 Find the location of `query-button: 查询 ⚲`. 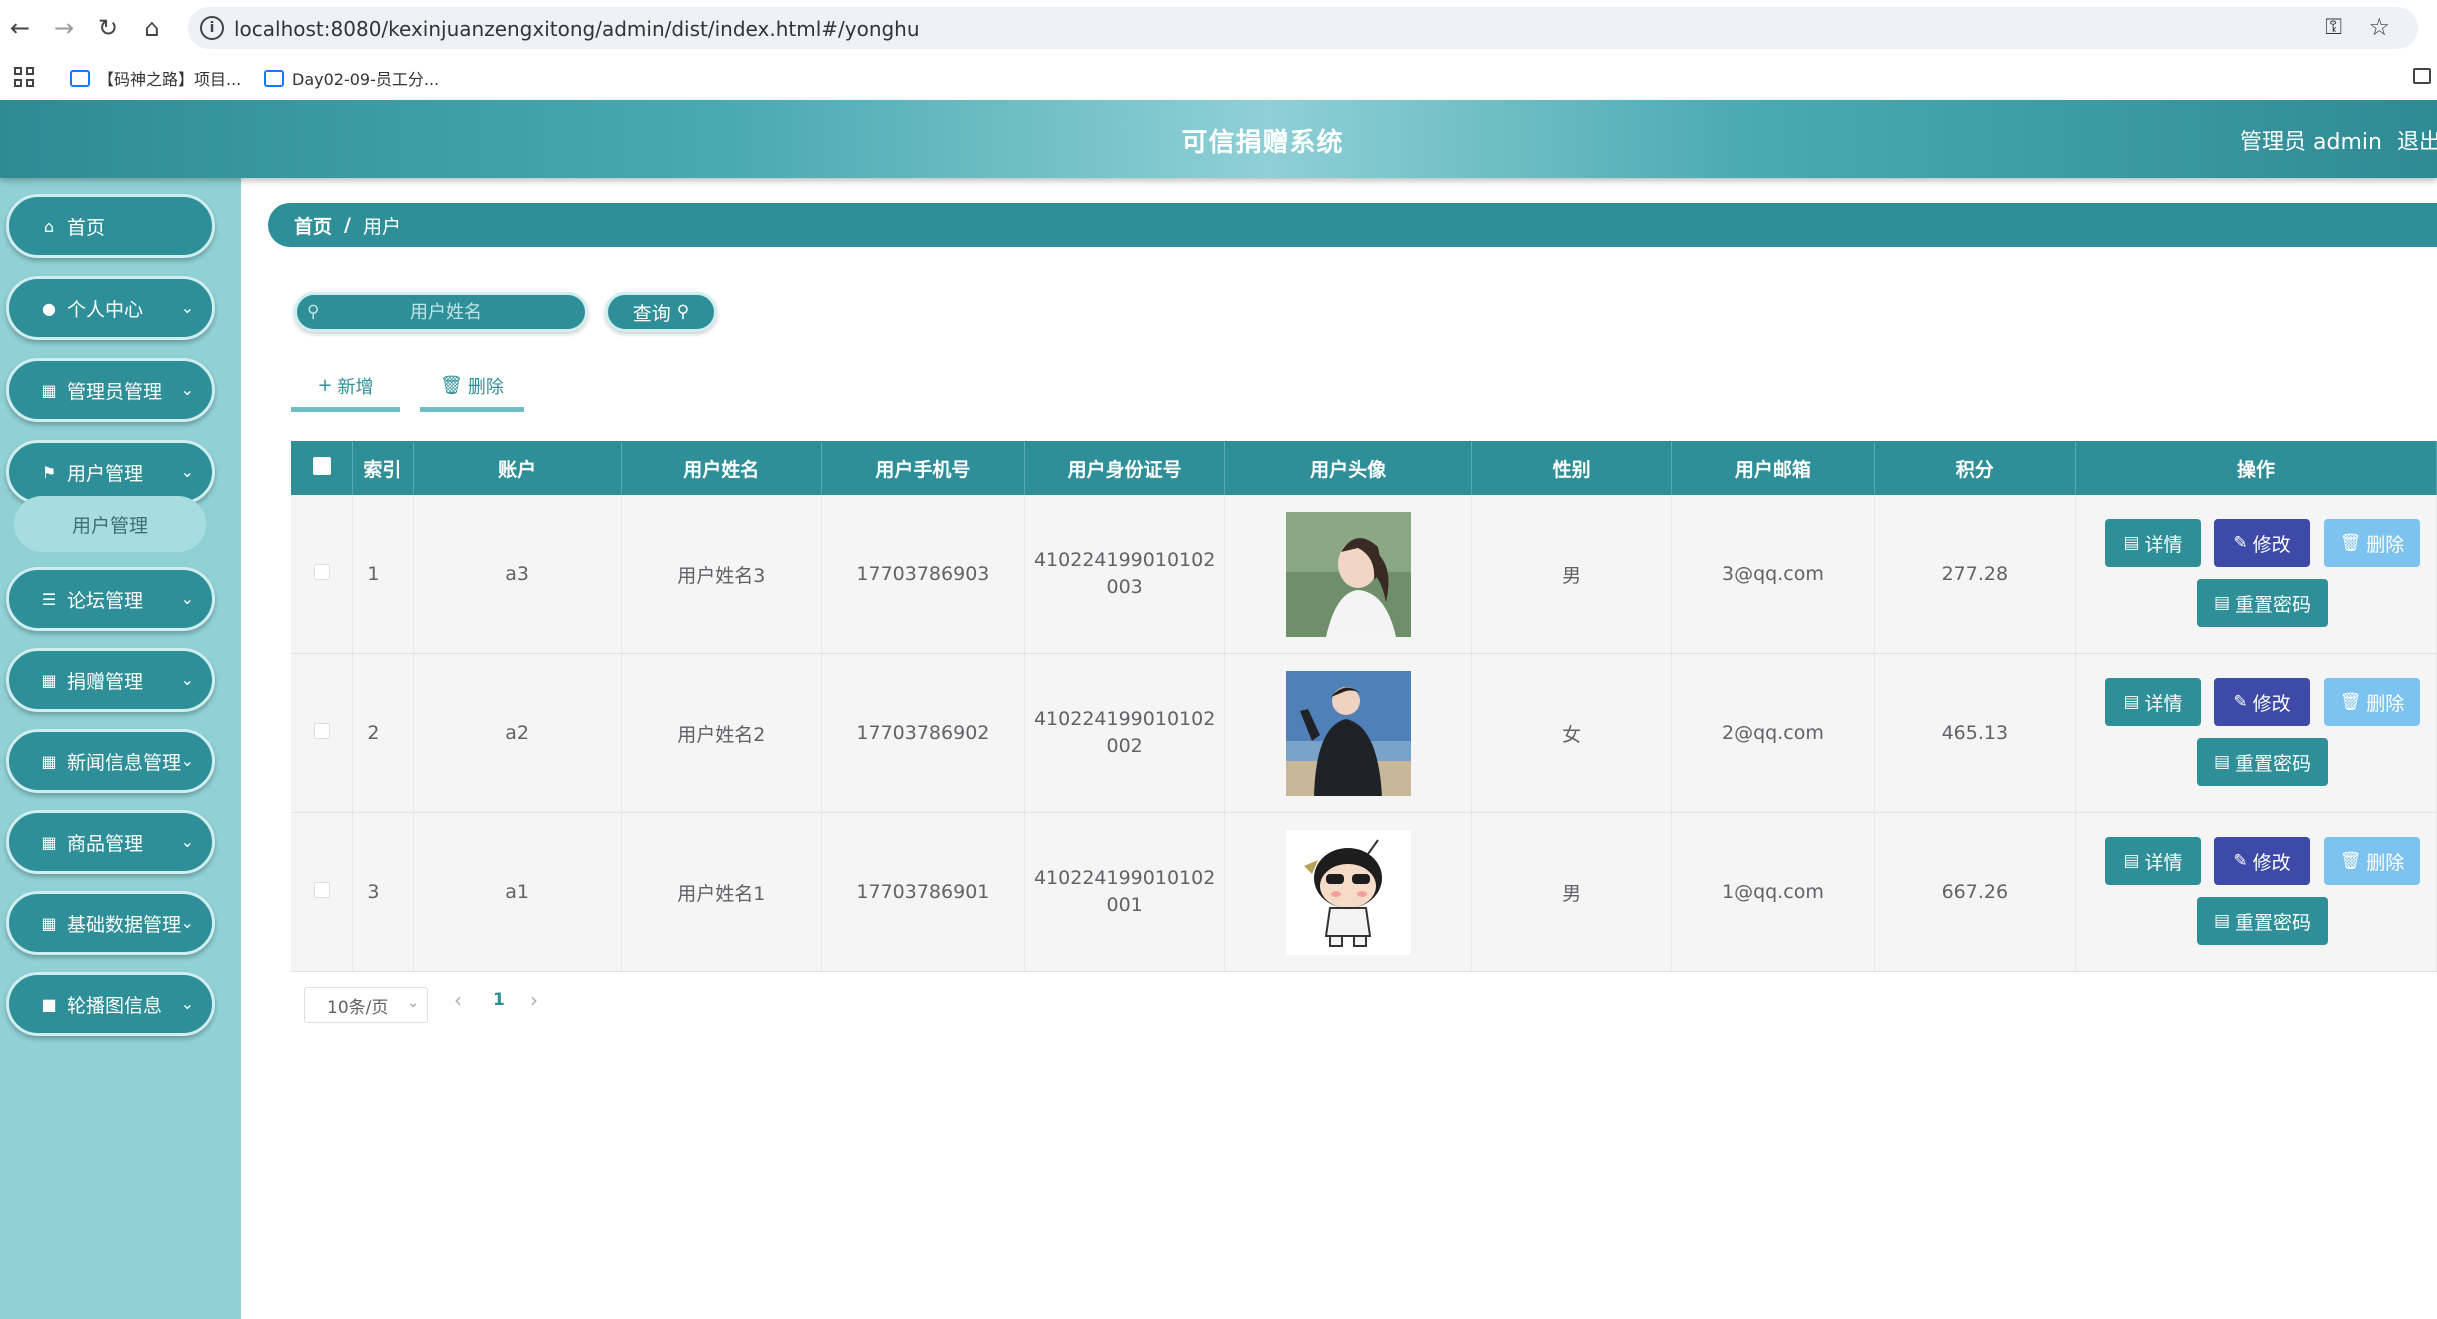

query-button: 查询 ⚲ is located at coordinates (661, 312).